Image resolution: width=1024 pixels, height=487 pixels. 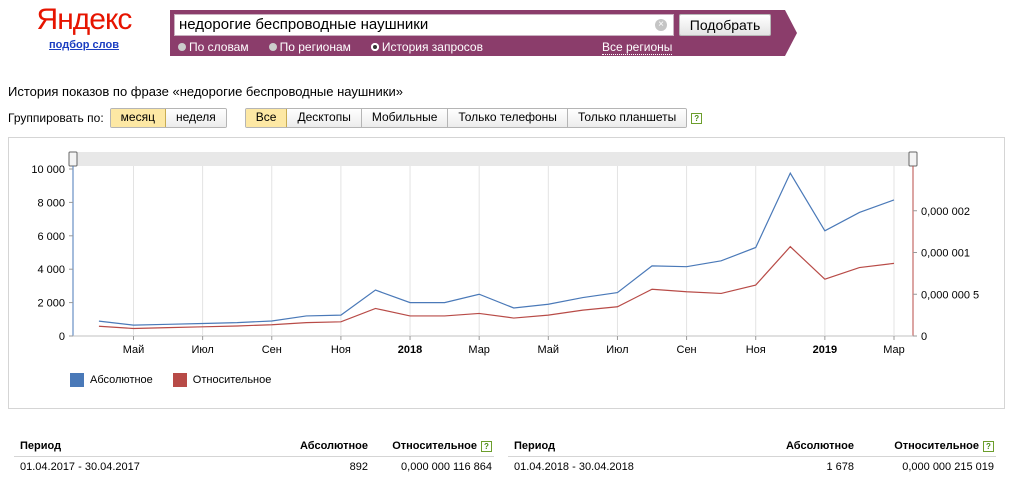 What do you see at coordinates (195, 118) in the screenshot?
I see `period-option-1: неделя` at bounding box center [195, 118].